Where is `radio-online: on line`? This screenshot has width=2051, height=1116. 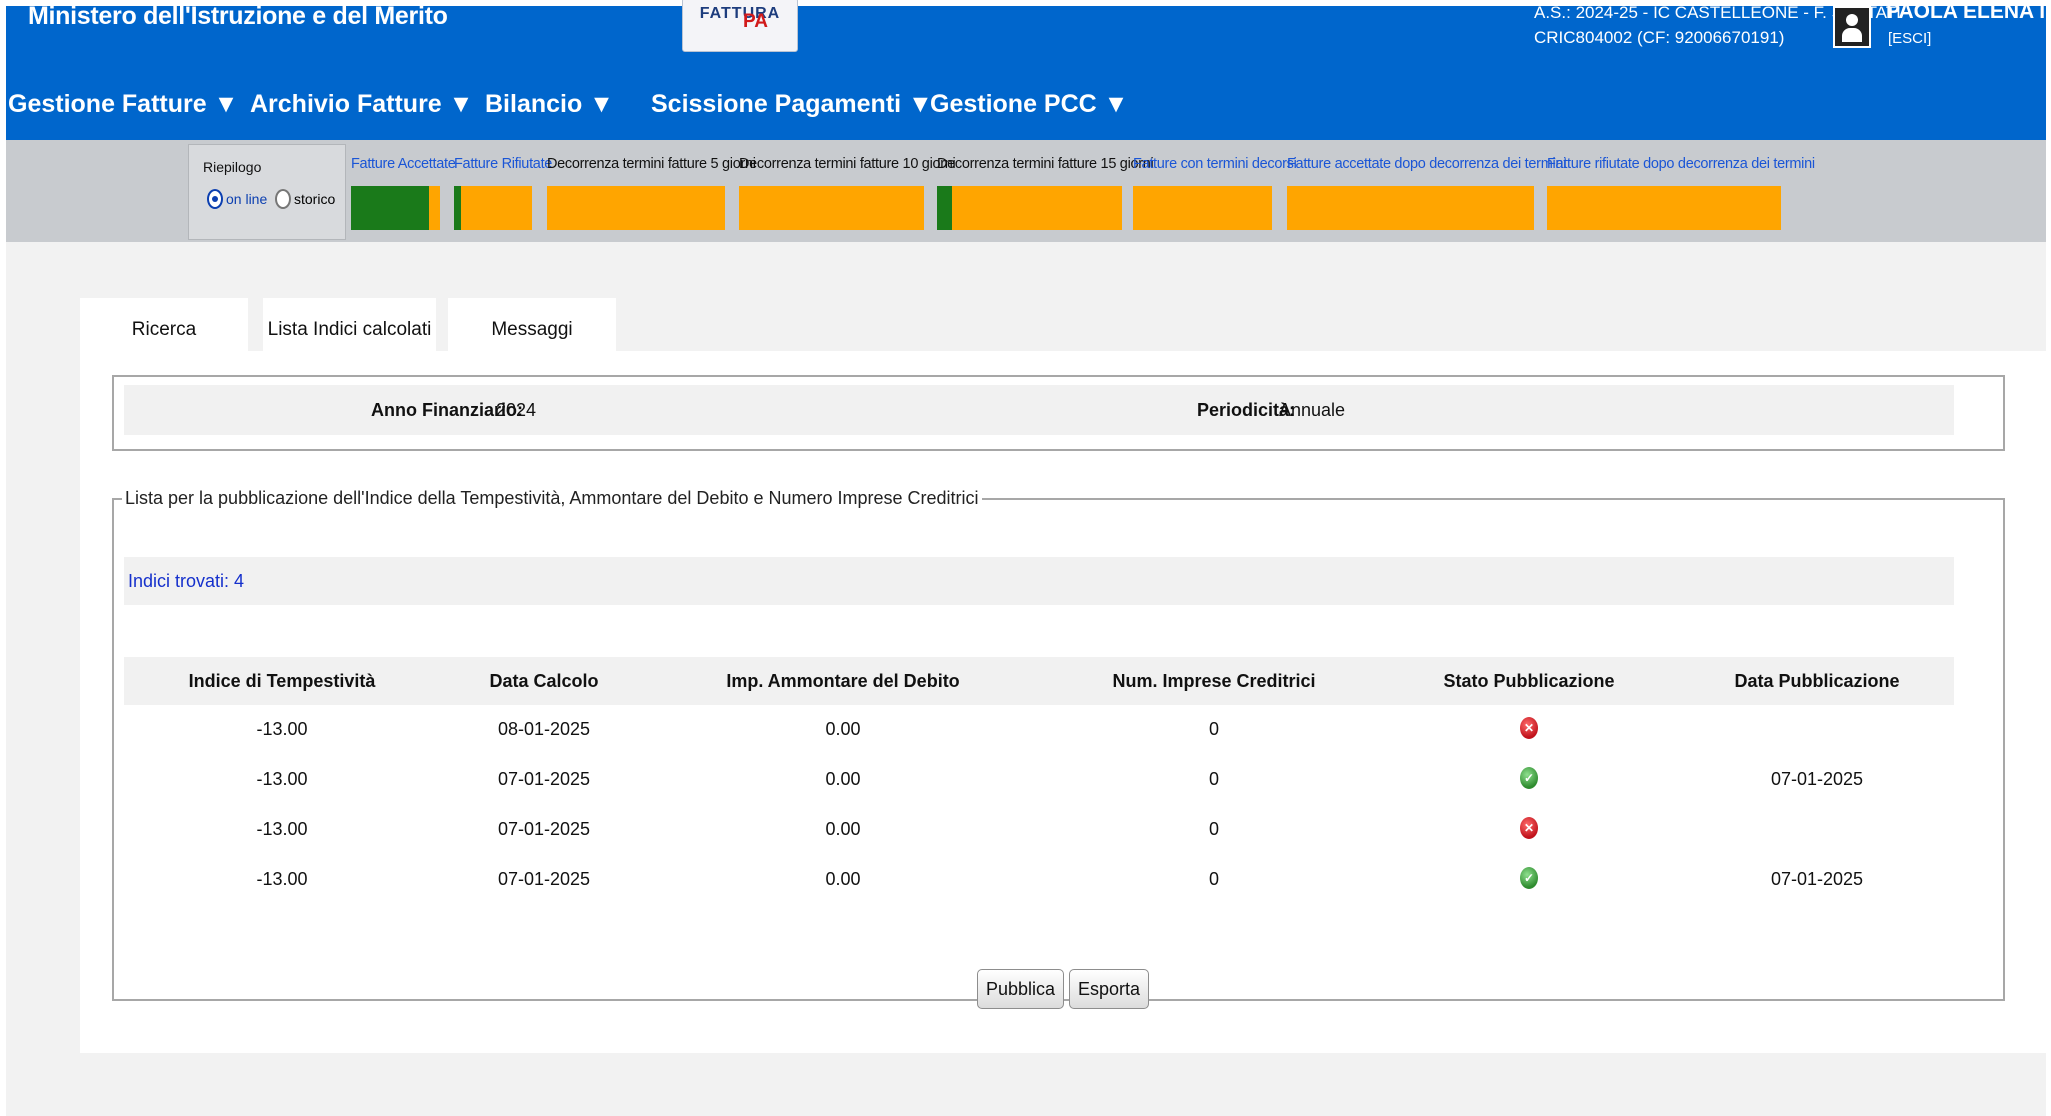
radio-online: on line is located at coordinates (237, 199).